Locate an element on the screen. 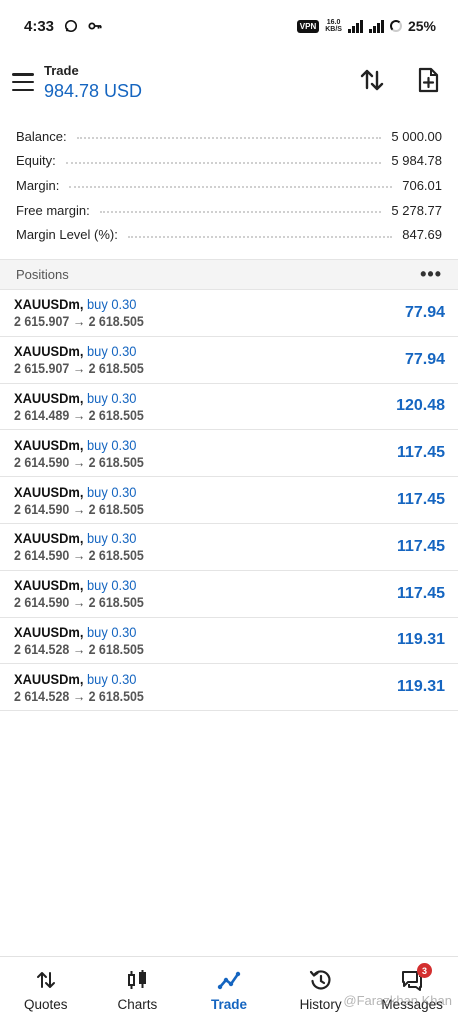 This screenshot has height=1024, width=458. position-profit: 119.31 is located at coordinates (420, 687).